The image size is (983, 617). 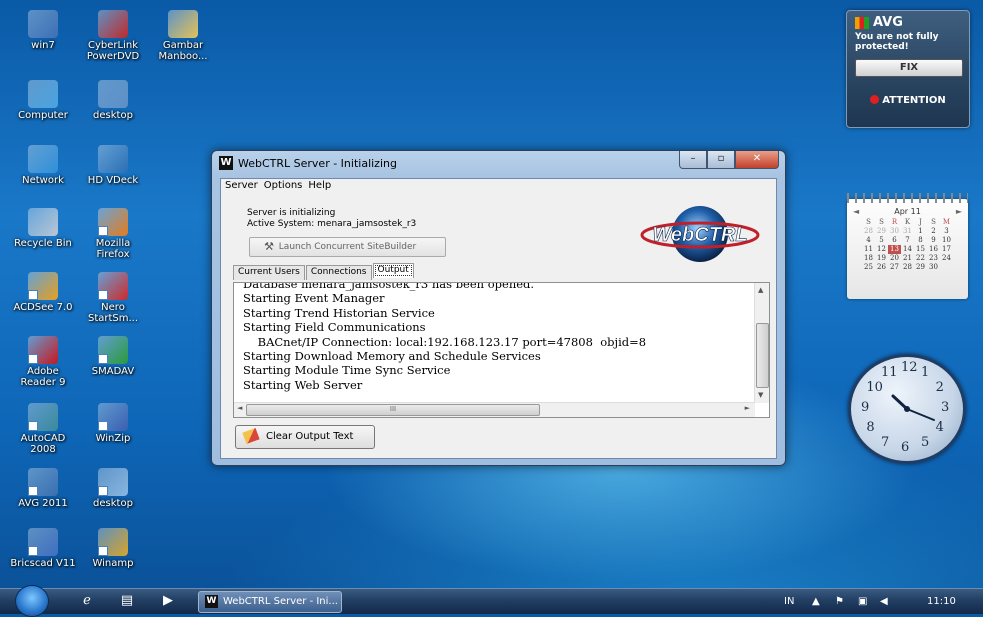 What do you see at coordinates (32, 601) in the screenshot?
I see `start-button` at bounding box center [32, 601].